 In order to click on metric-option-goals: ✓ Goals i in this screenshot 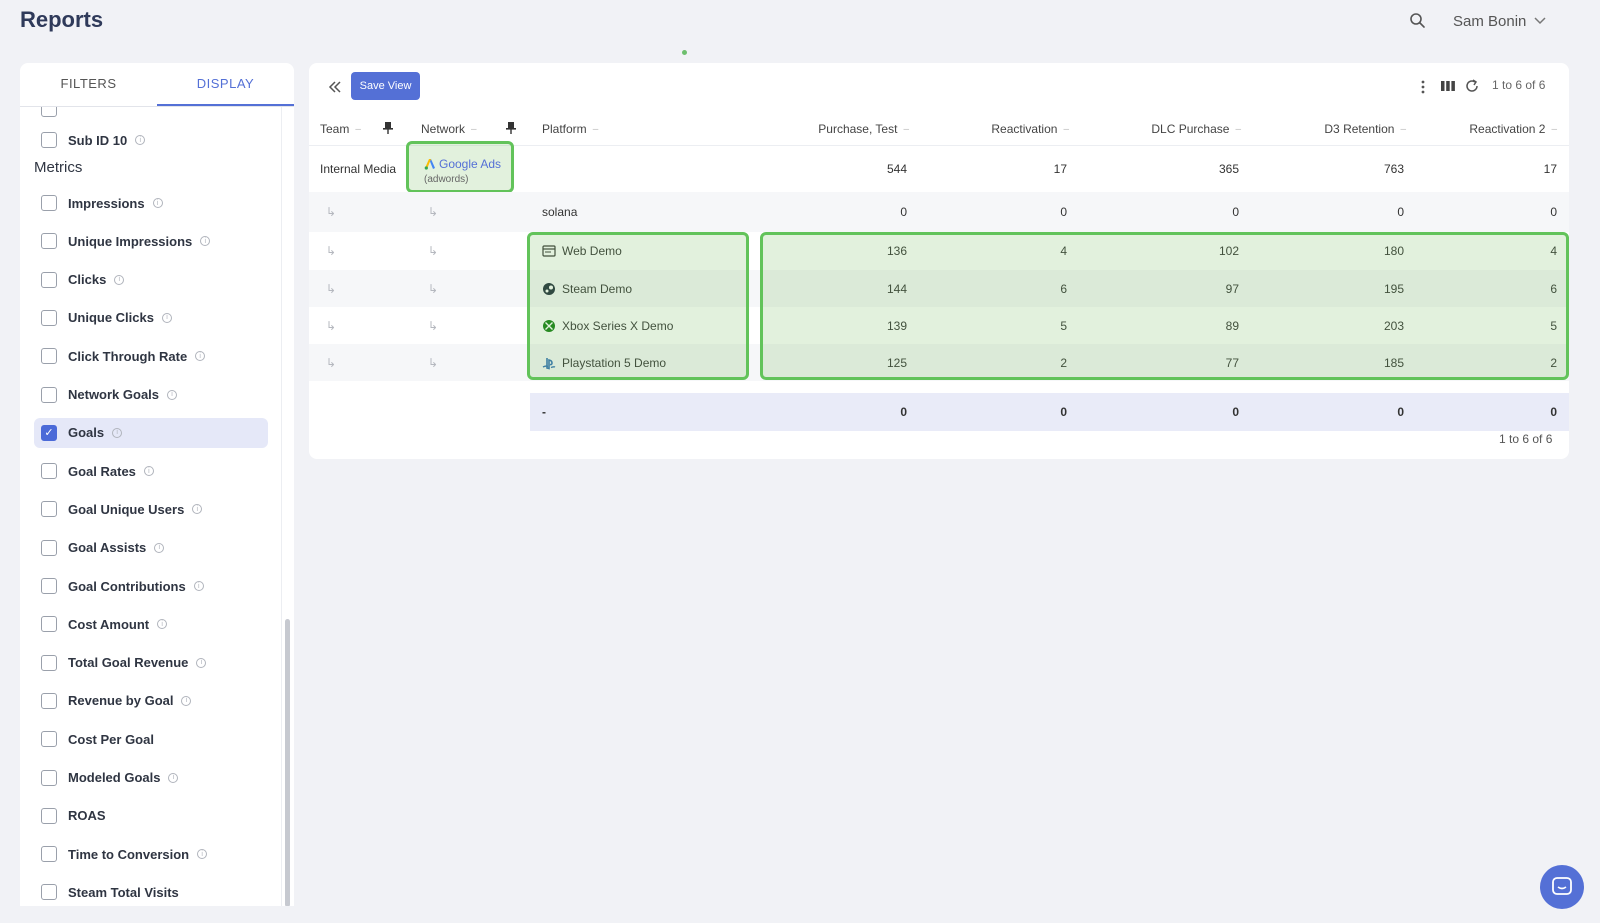, I will do `click(151, 432)`.